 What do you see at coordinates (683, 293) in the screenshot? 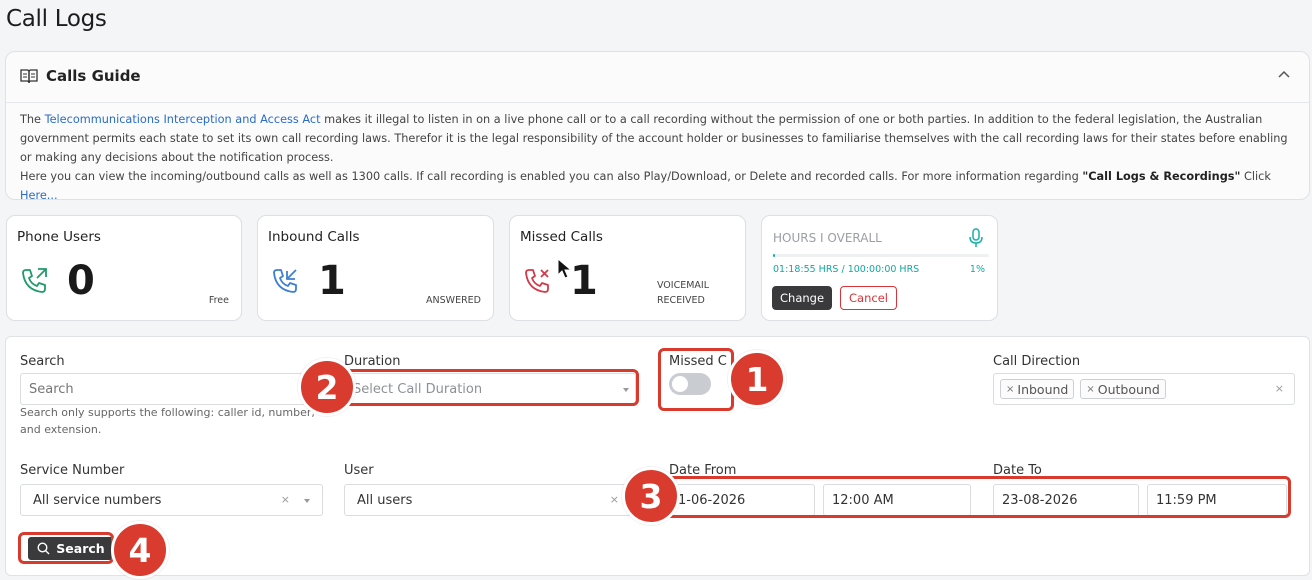
I see `card-subtext: VOICEMAIL RECEIVED` at bounding box center [683, 293].